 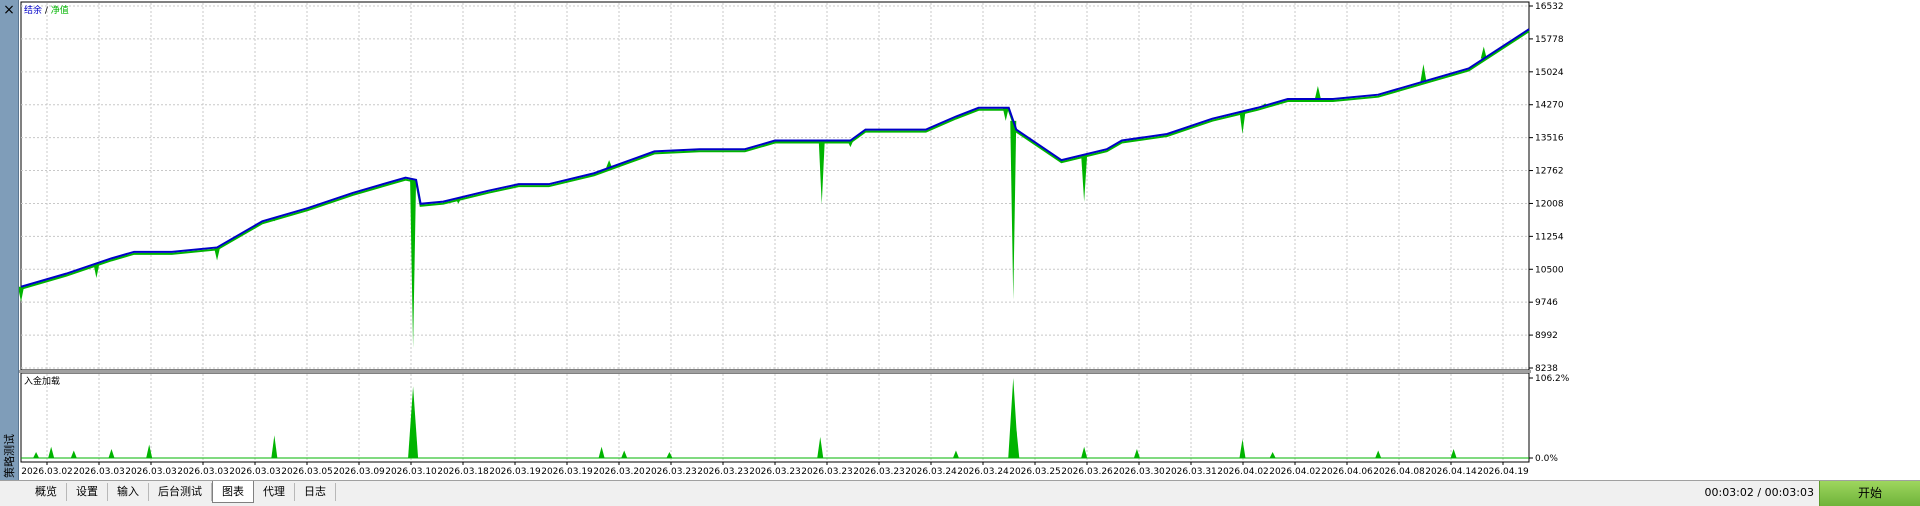 What do you see at coordinates (1552, 379) in the screenshot?
I see `sub-ytick-label-0: 106.2%` at bounding box center [1552, 379].